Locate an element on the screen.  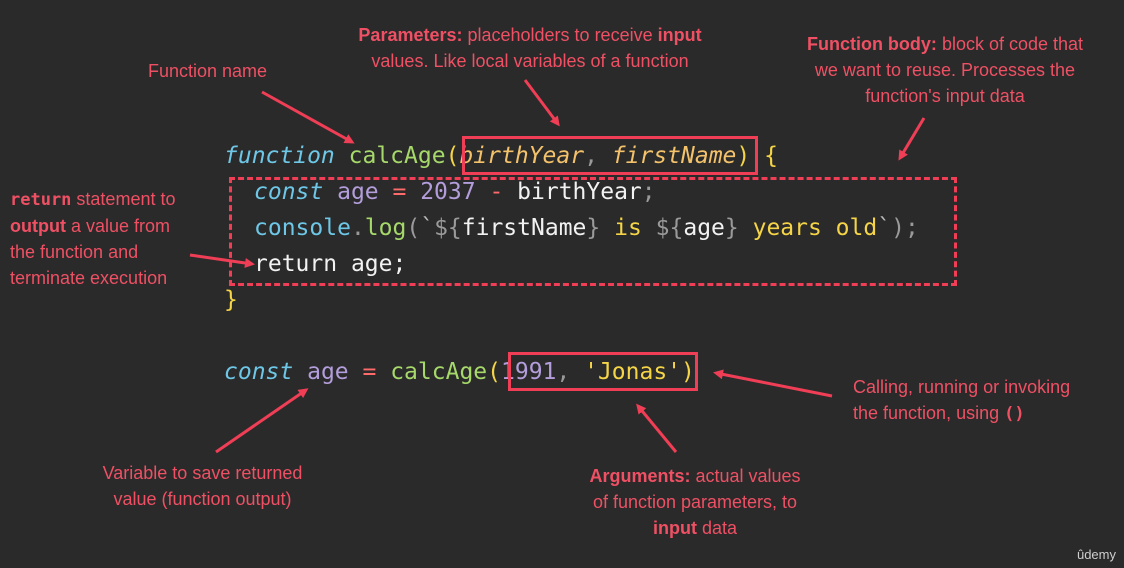
return-arrow is located at coordinates (222, 260).